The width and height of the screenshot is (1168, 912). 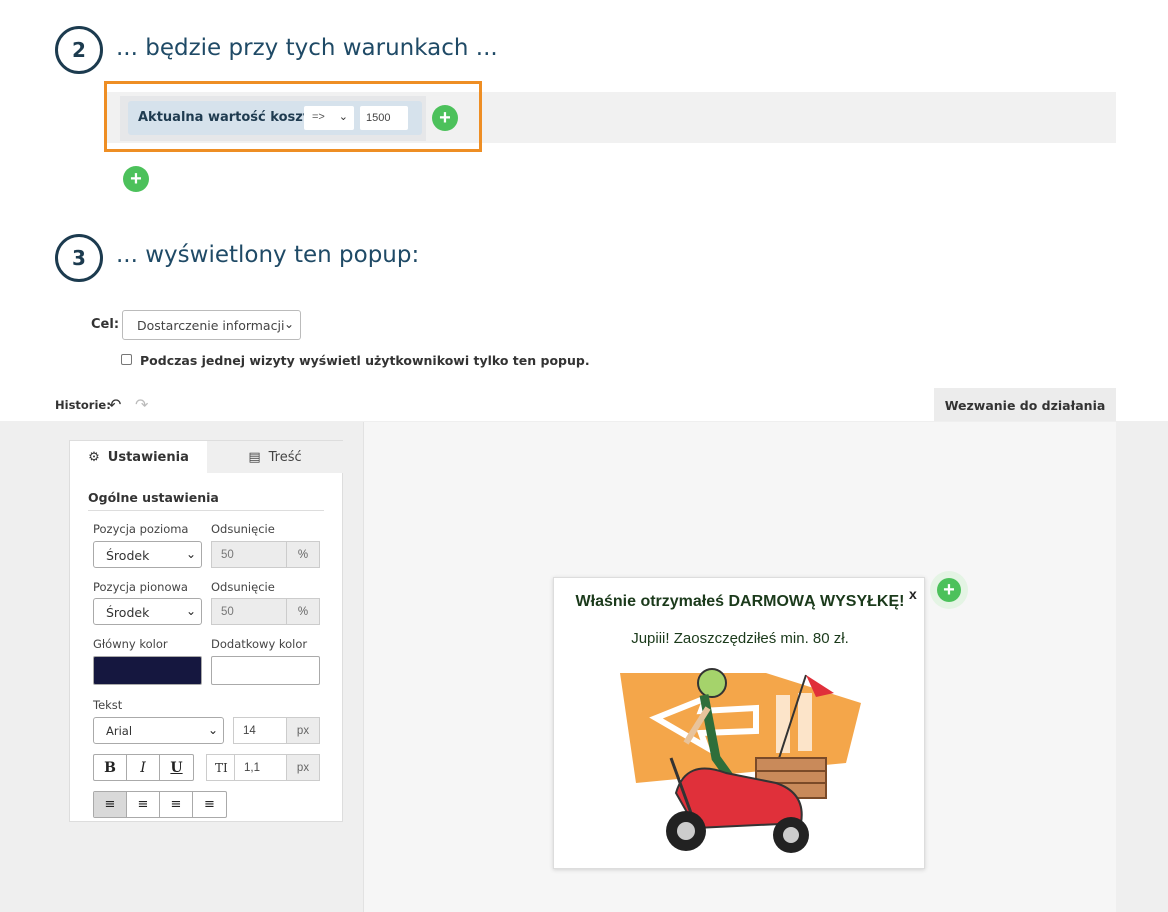 I want to click on horizontal-position-select: Środek ⌄, so click(x=147, y=554).